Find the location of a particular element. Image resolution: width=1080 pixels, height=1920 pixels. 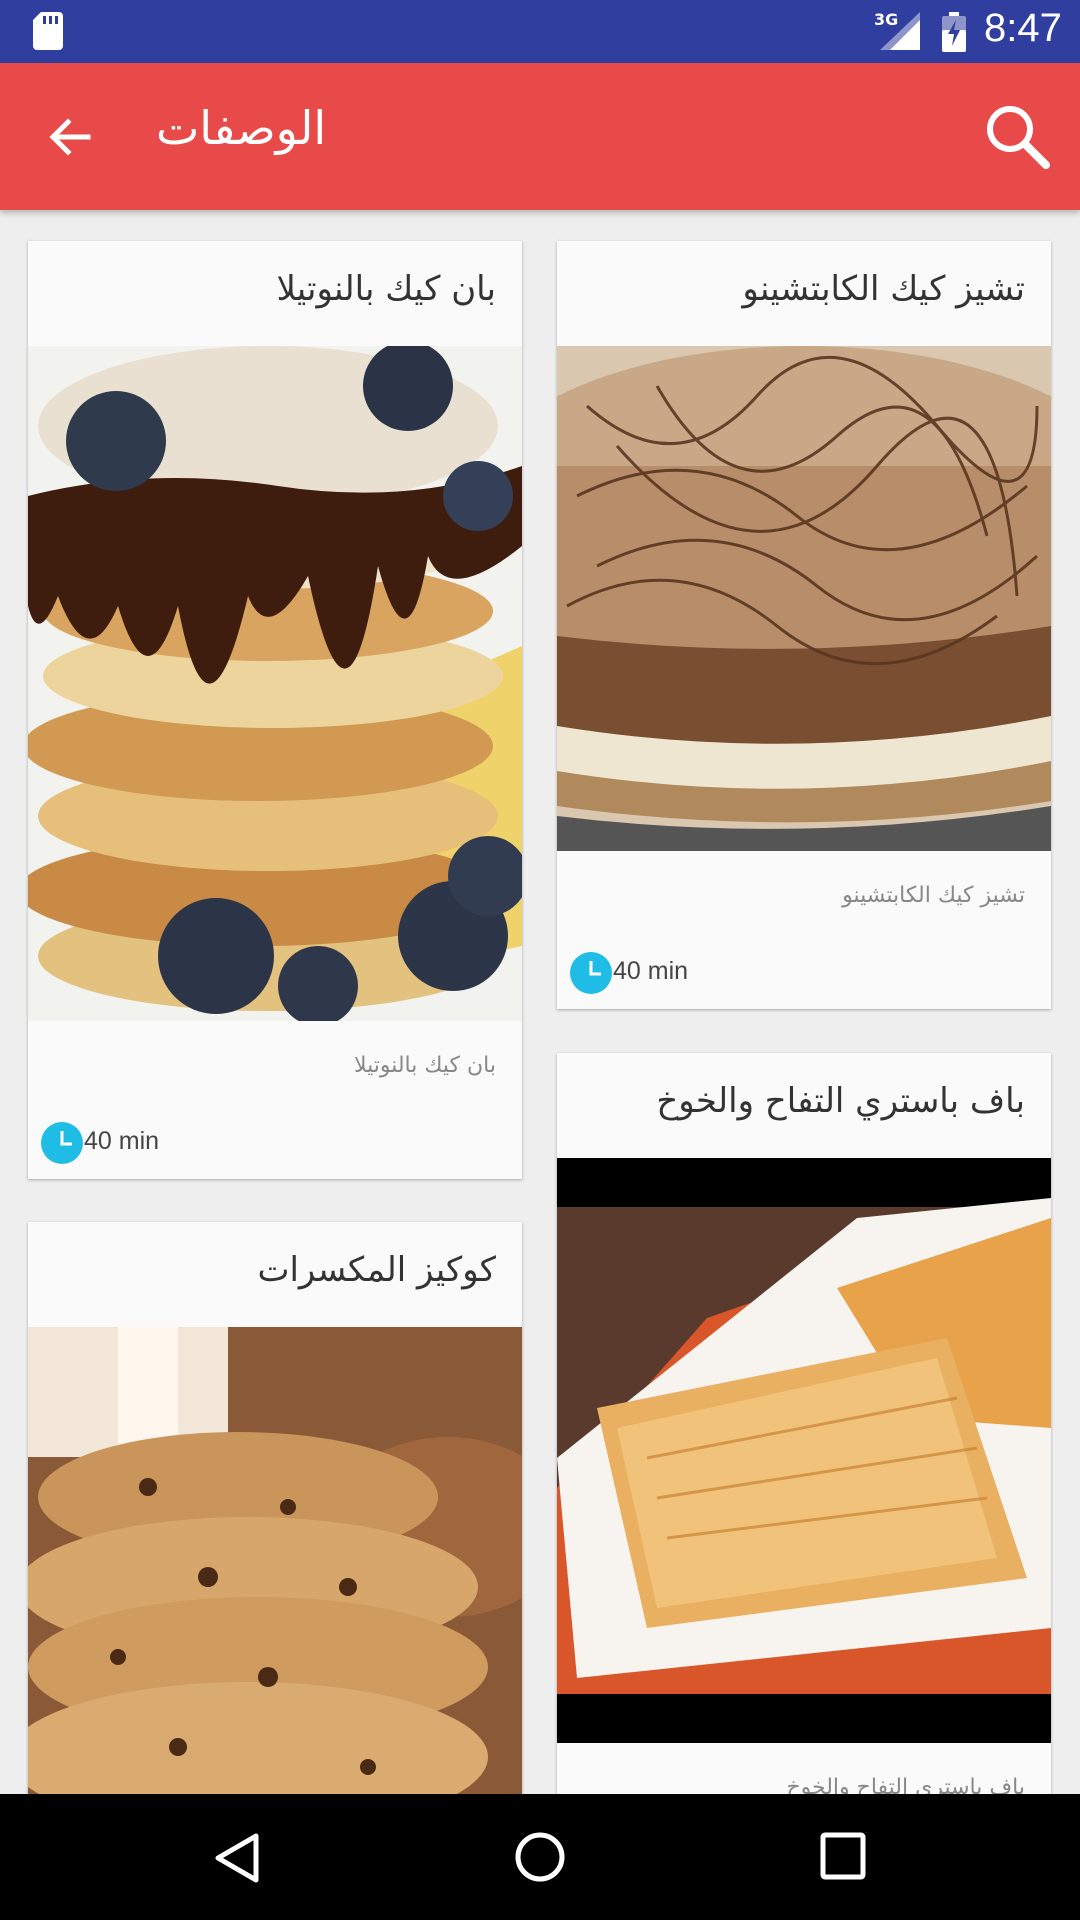

recipe-title: كوكيز المكسرات is located at coordinates (376, 1270).